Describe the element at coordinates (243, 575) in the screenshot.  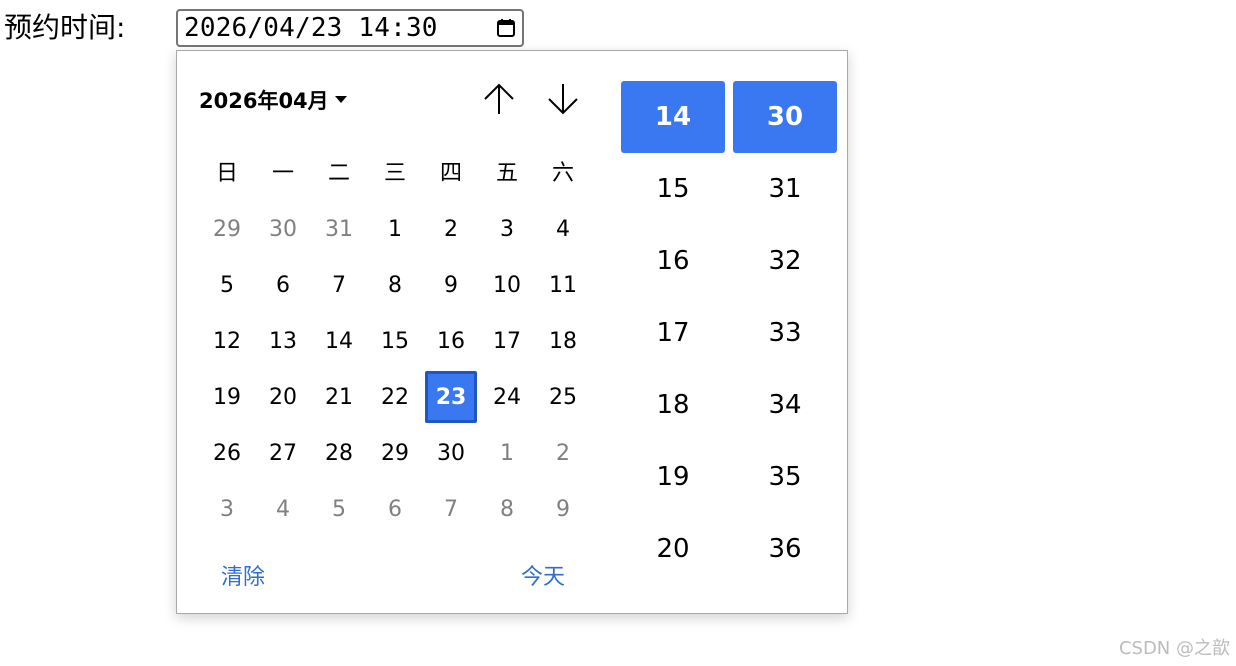
I see `clear-button: 清除` at that location.